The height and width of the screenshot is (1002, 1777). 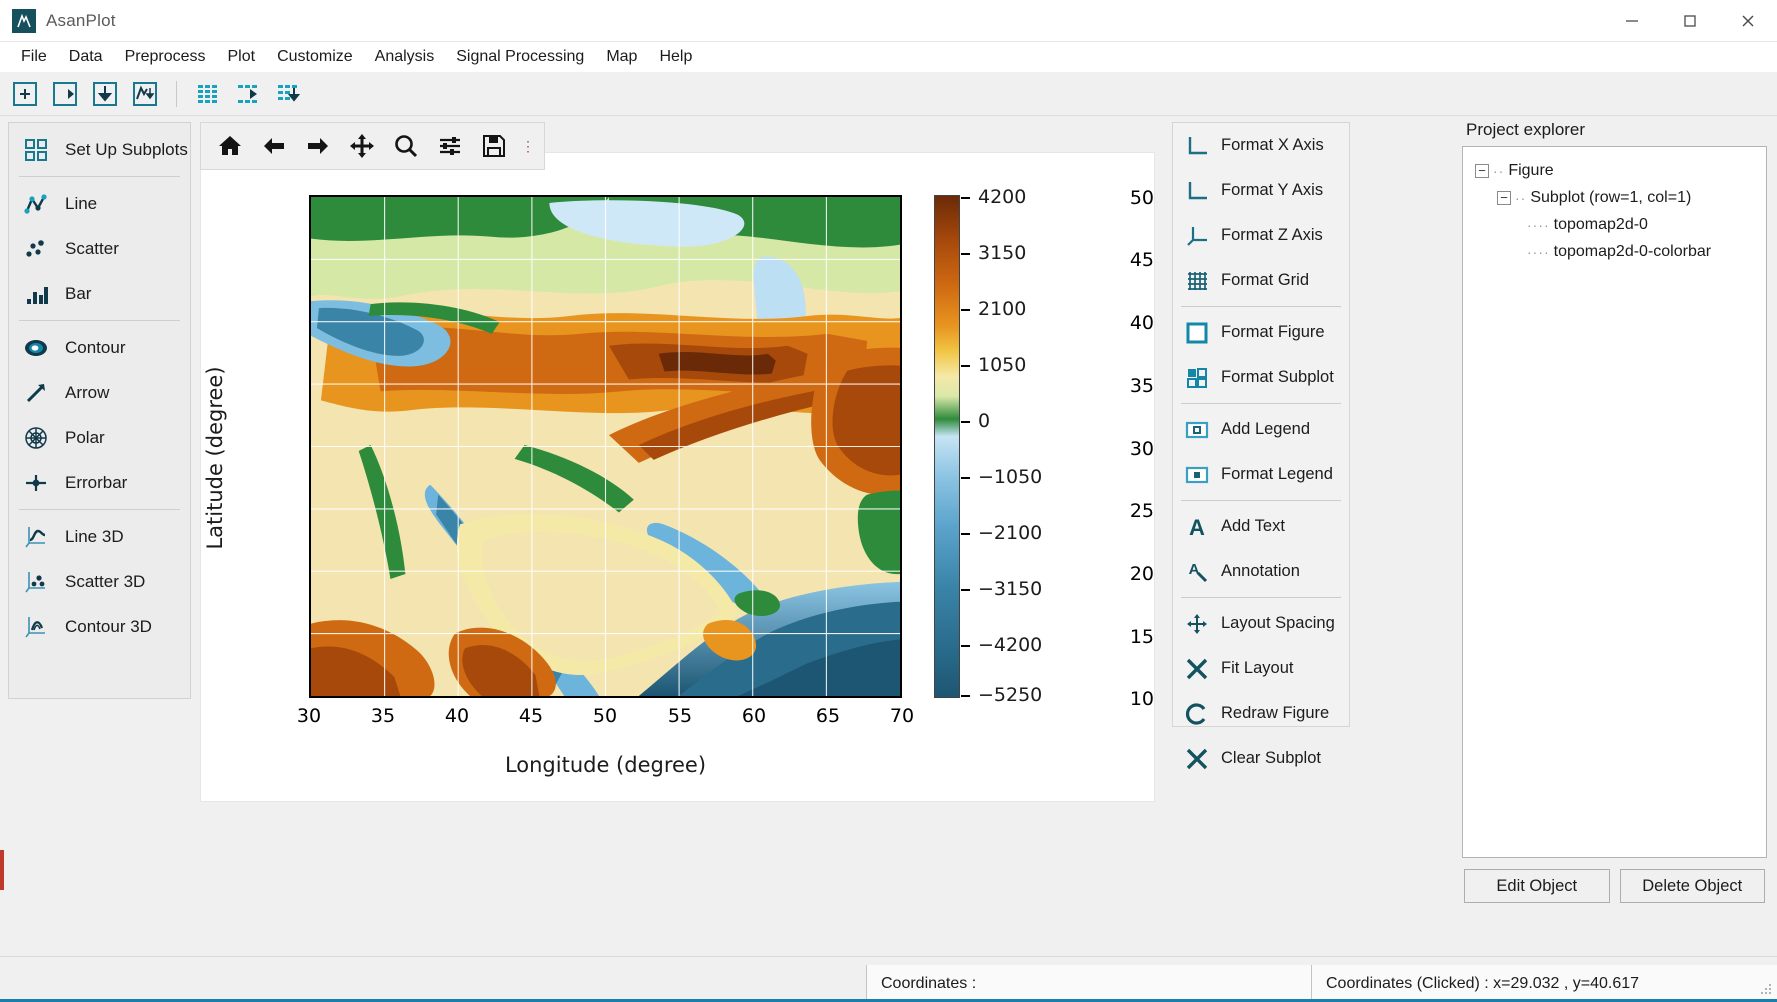 I want to click on sidebar-item-label: Errorbar, so click(x=96, y=482).